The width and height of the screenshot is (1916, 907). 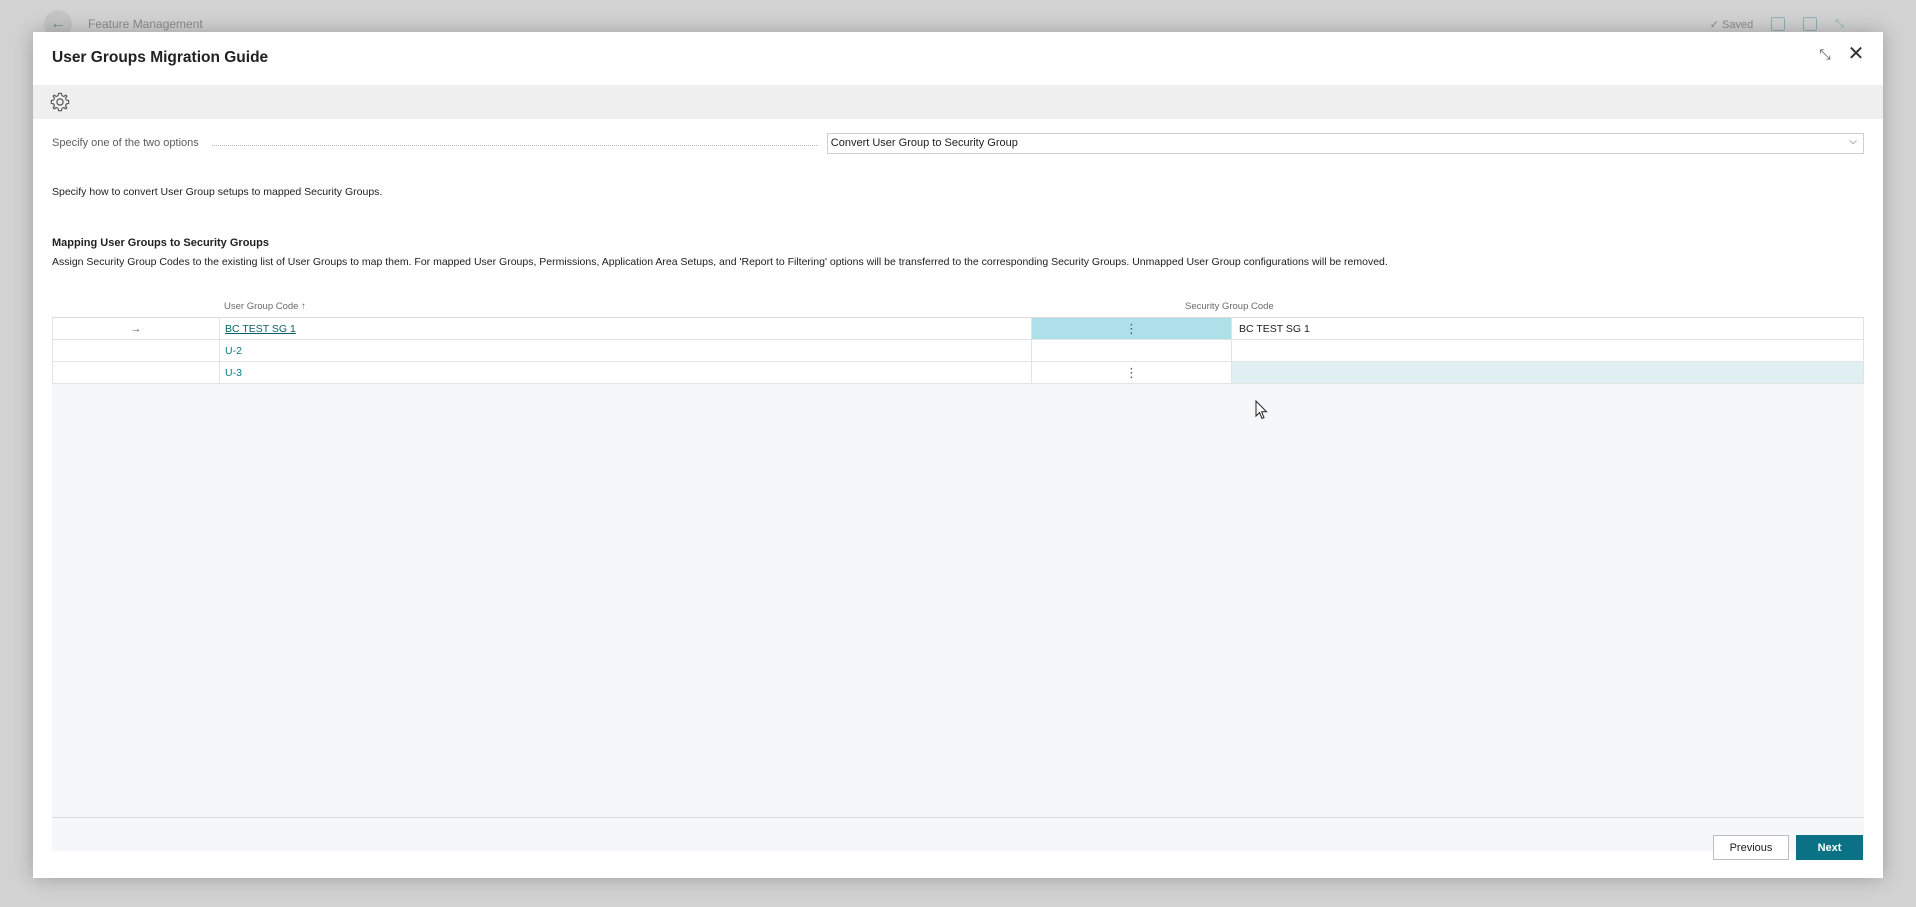 What do you see at coordinates (1829, 847) in the screenshot?
I see `next-button: Next` at bounding box center [1829, 847].